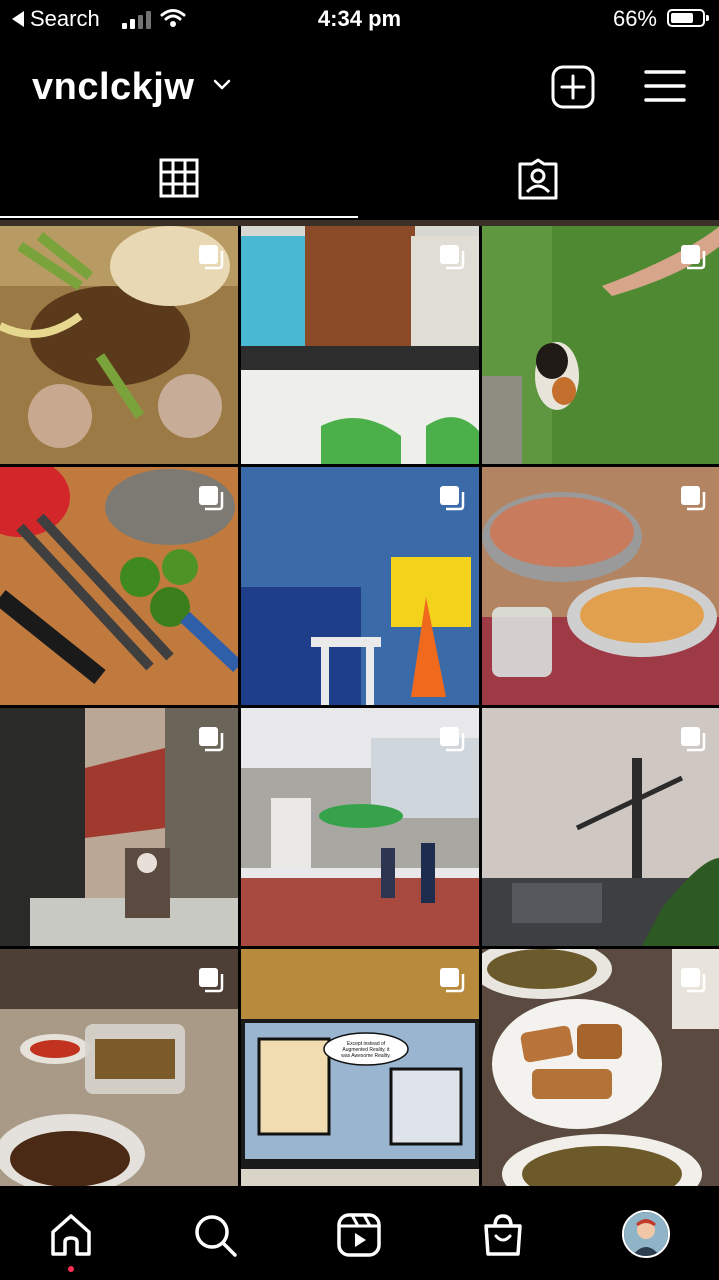 Image resolution: width=719 pixels, height=1280 pixels. I want to click on nav-search, so click(215, 1235).